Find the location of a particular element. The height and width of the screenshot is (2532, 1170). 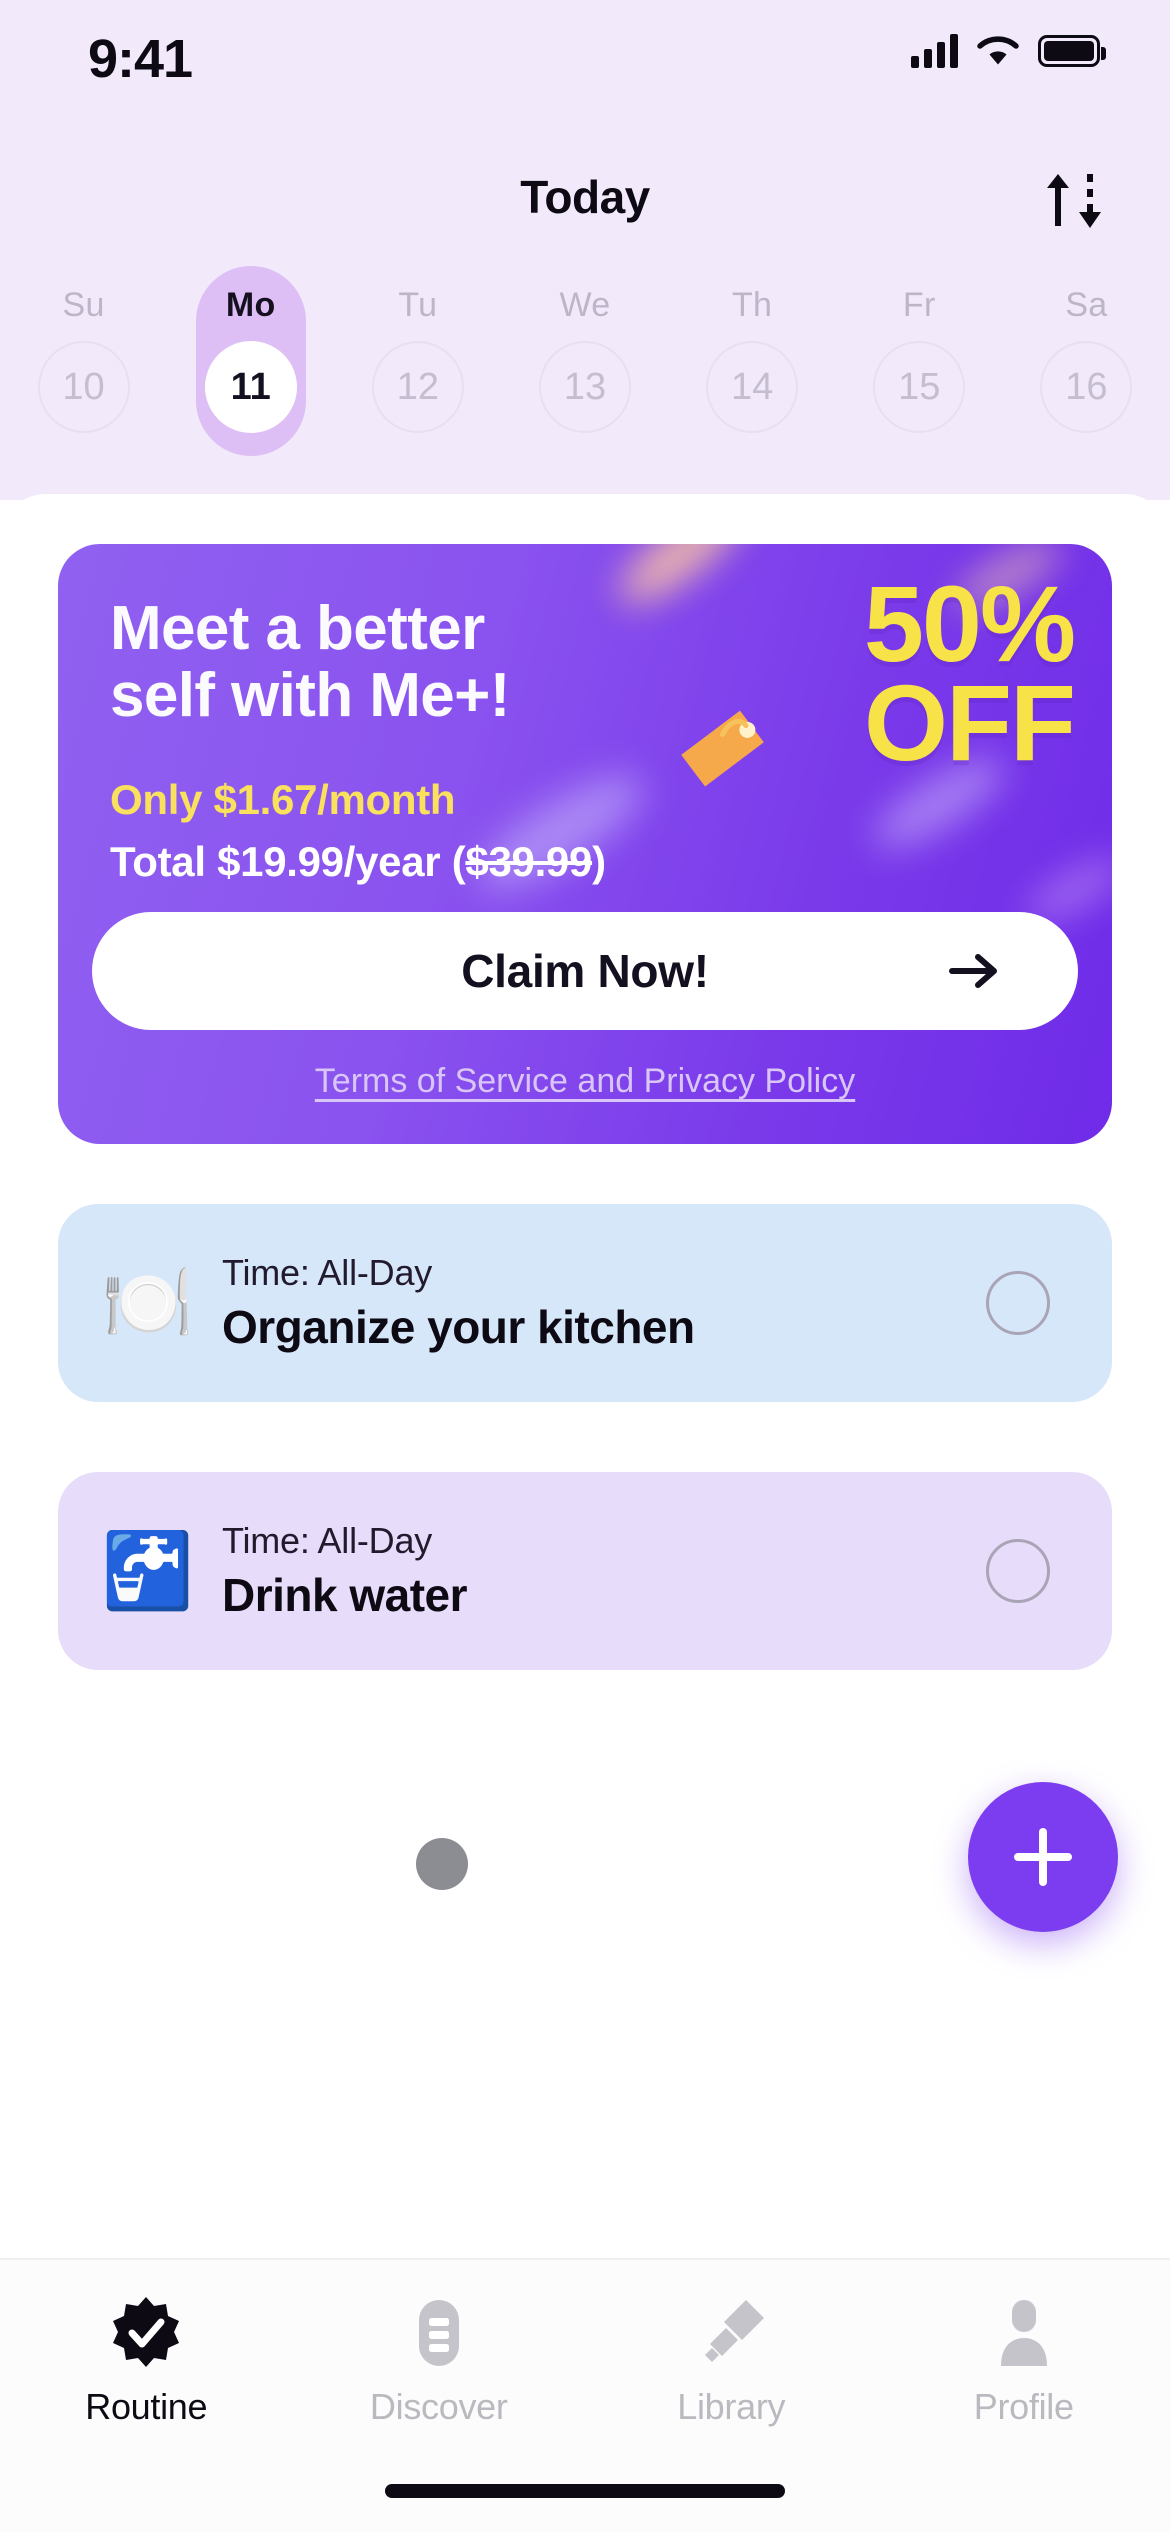

promo-old-price: $39.99 is located at coordinates (529, 861).